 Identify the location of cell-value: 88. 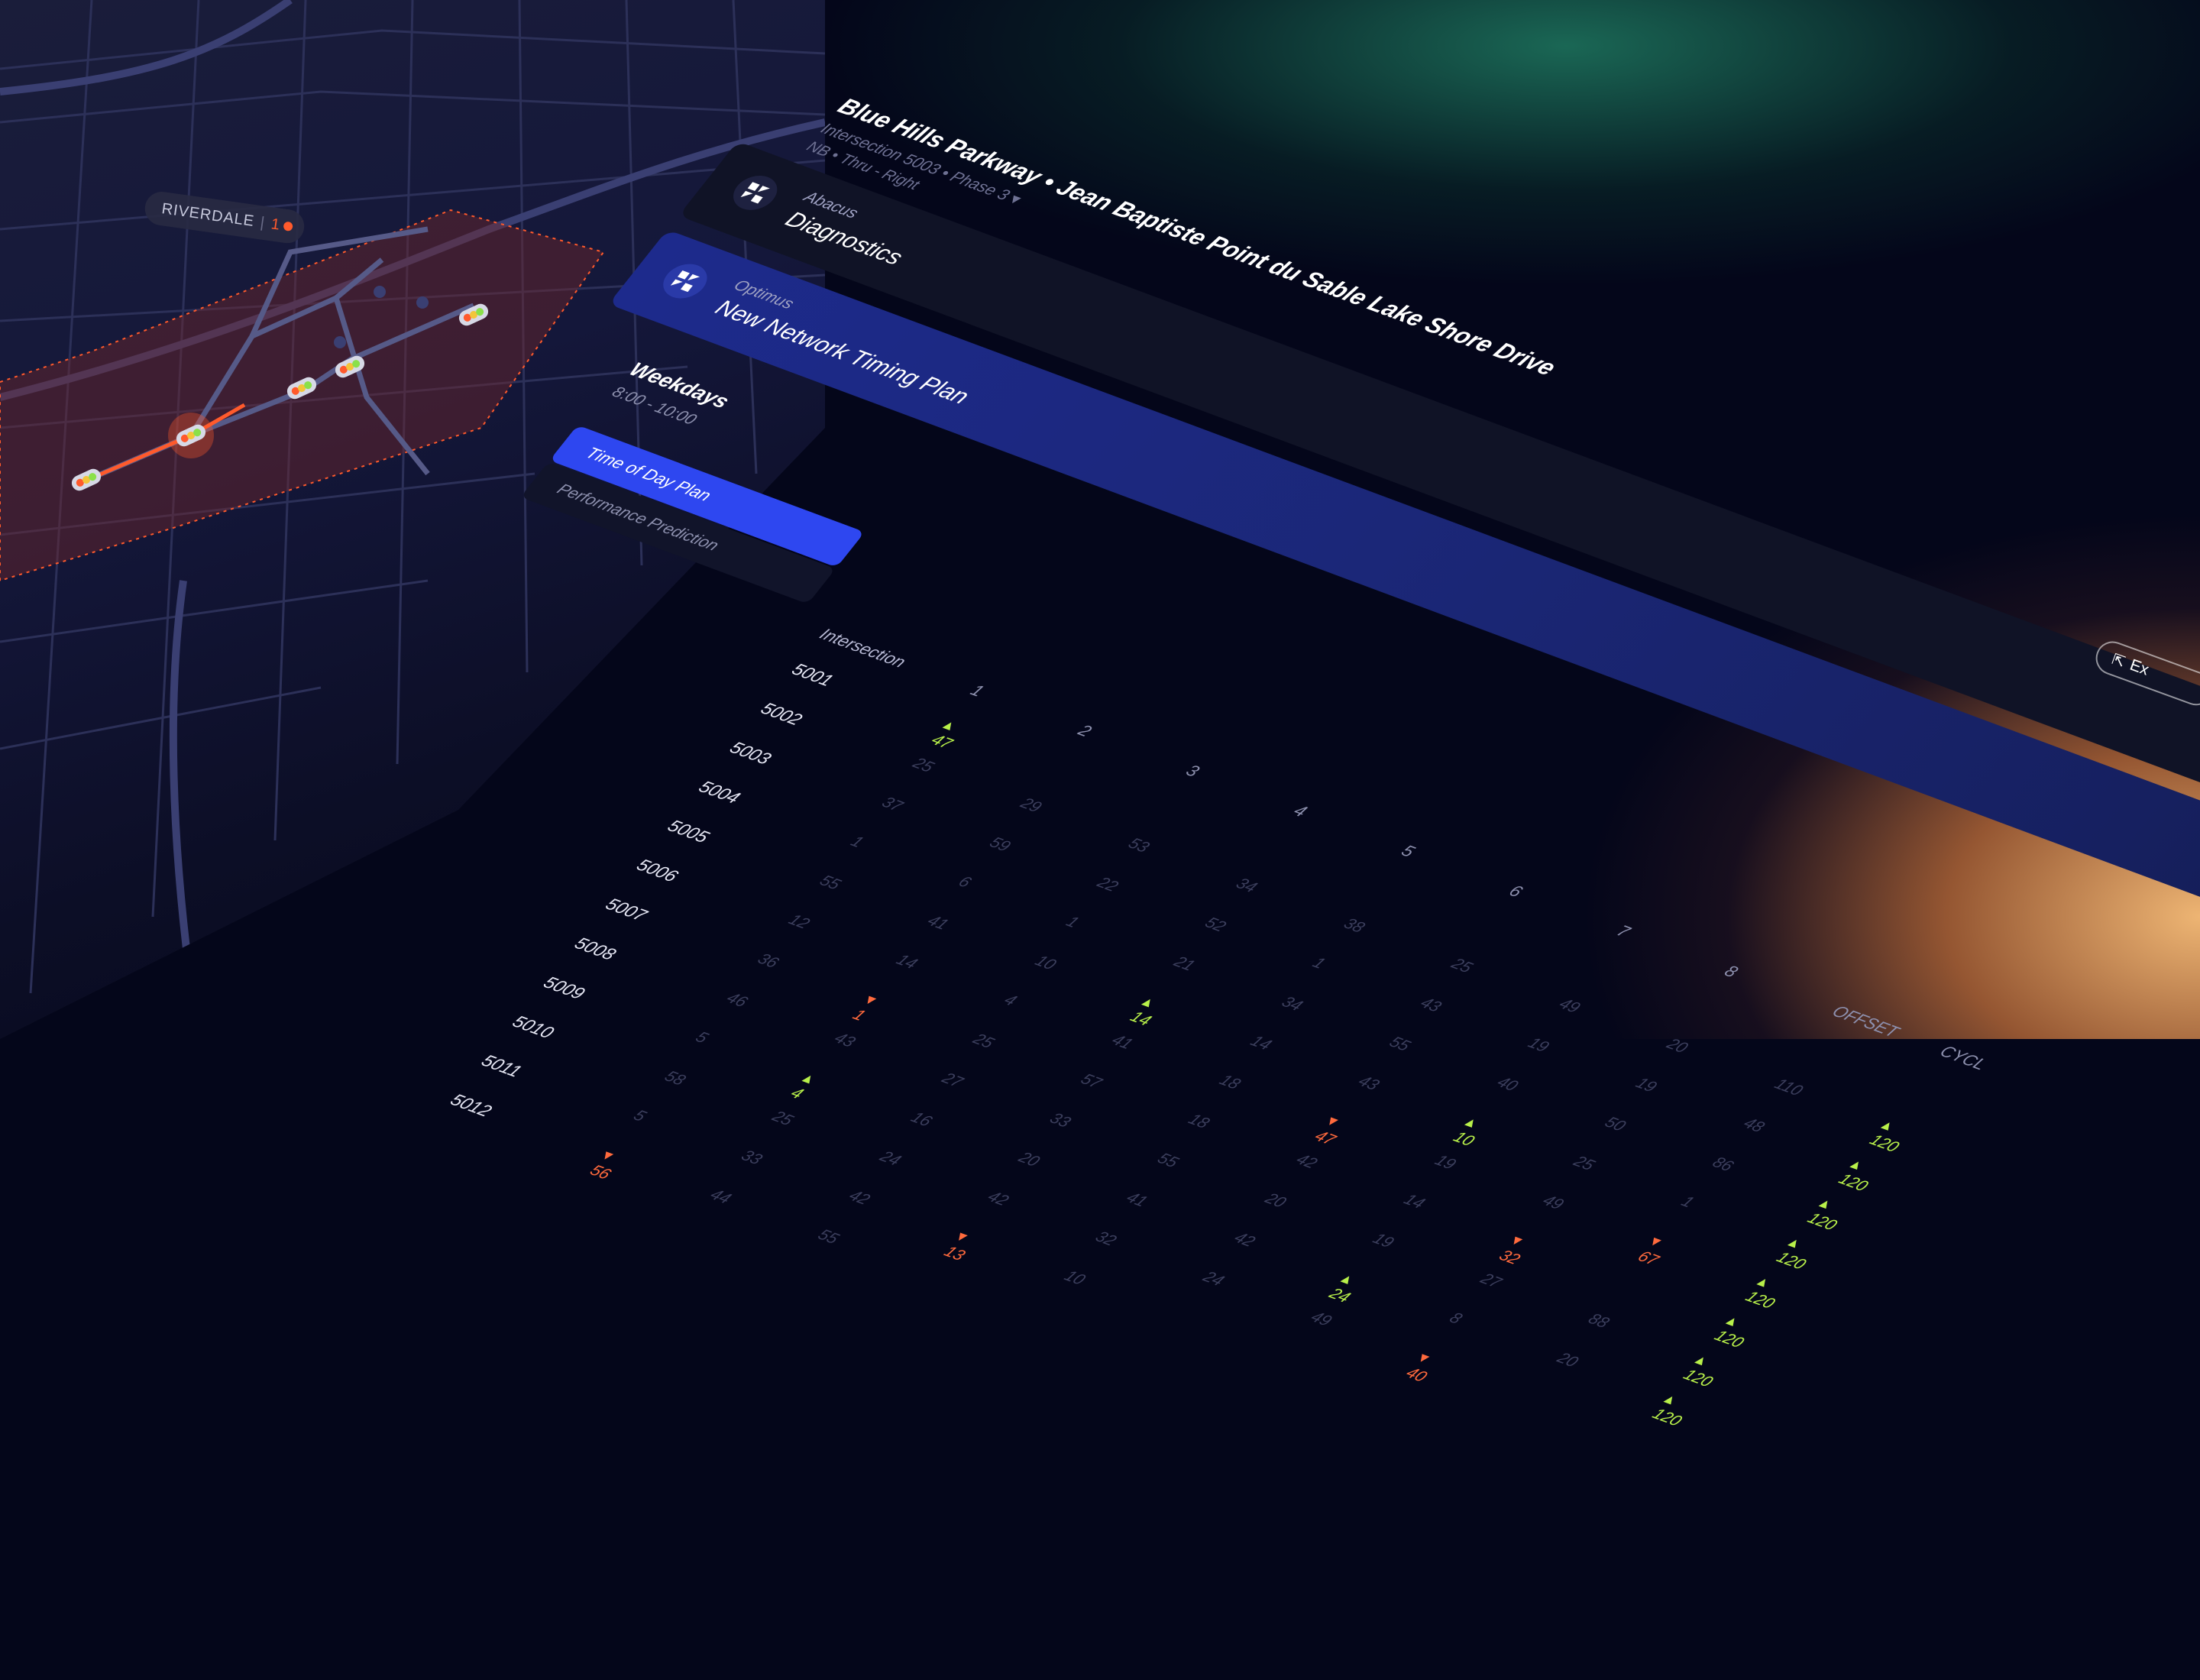
(1598, 1321).